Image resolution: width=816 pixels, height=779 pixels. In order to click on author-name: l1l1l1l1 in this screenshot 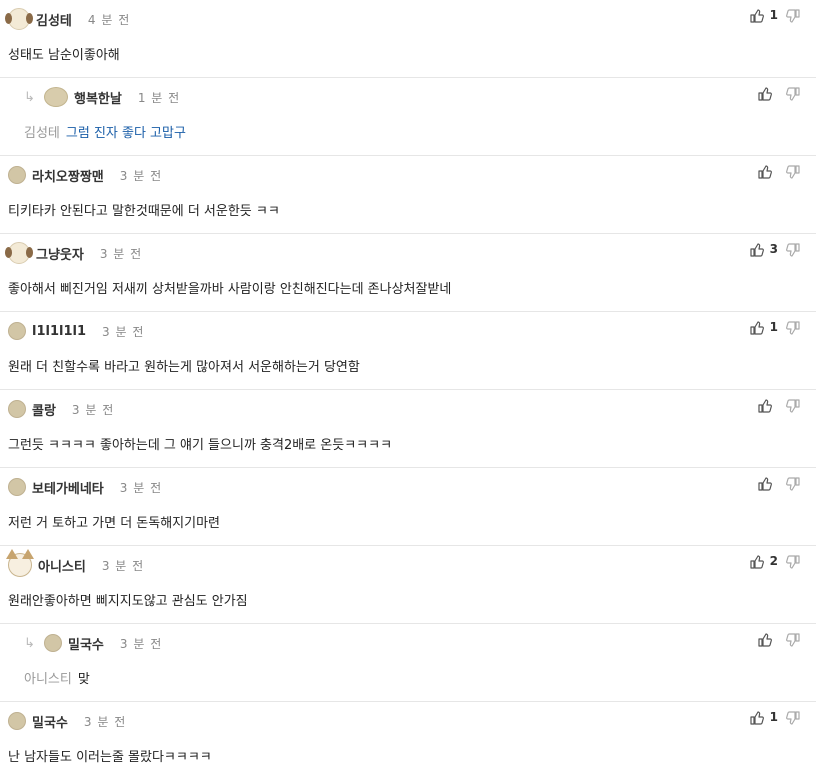, I will do `click(59, 331)`.